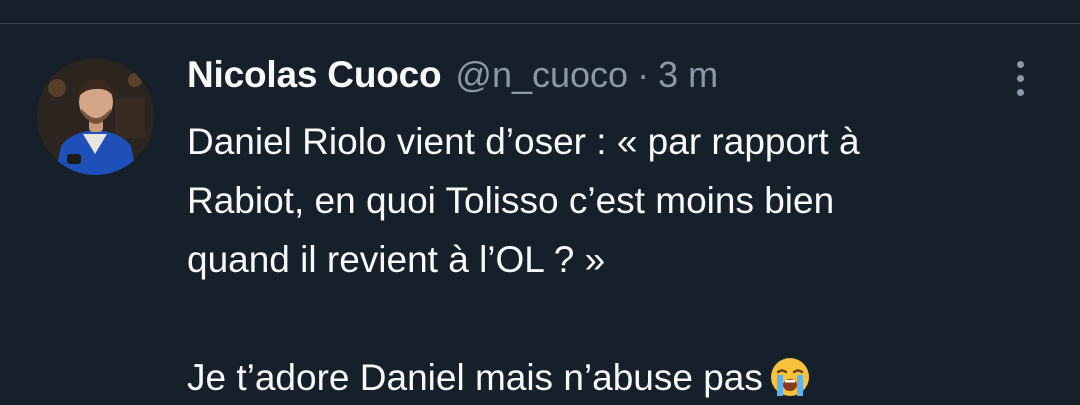  I want to click on display-name: Nicolas Cuoco, so click(314, 75).